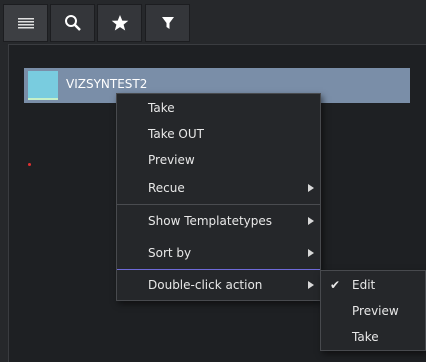 This screenshot has height=362, width=426. Describe the element at coordinates (335, 285) in the screenshot. I see `check-icon: ✔` at that location.